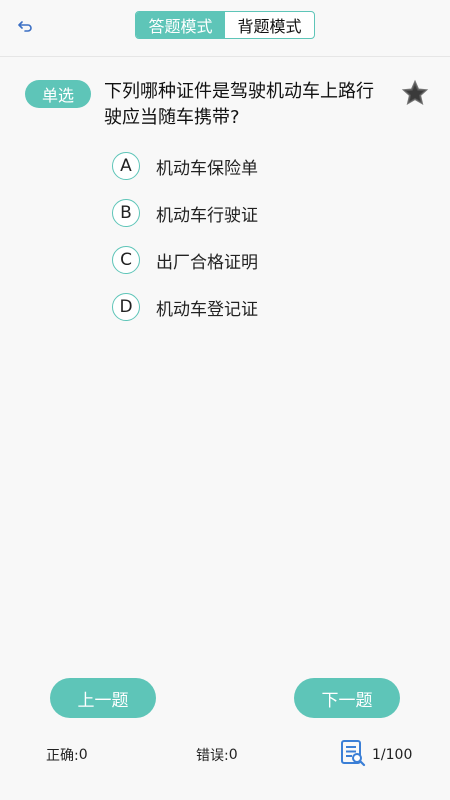  I want to click on prev-question-button: 上一题, so click(103, 698).